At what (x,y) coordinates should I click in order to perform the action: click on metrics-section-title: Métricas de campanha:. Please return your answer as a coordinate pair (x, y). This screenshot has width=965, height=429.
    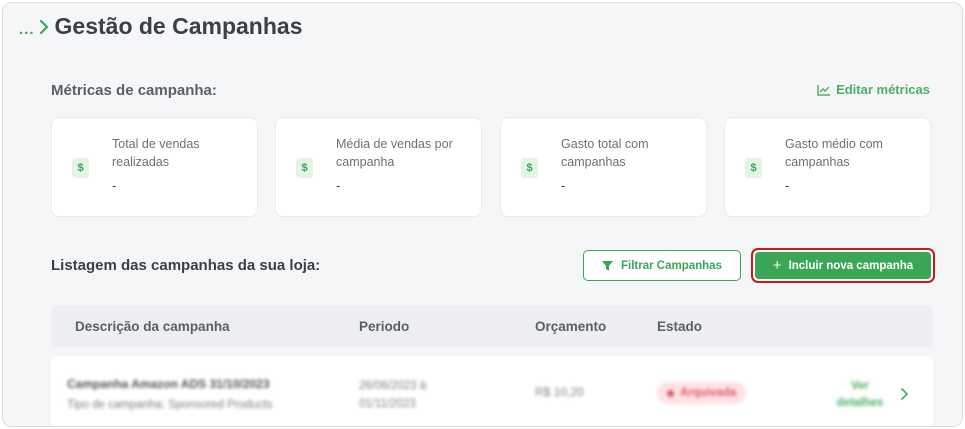
    Looking at the image, I should click on (134, 90).